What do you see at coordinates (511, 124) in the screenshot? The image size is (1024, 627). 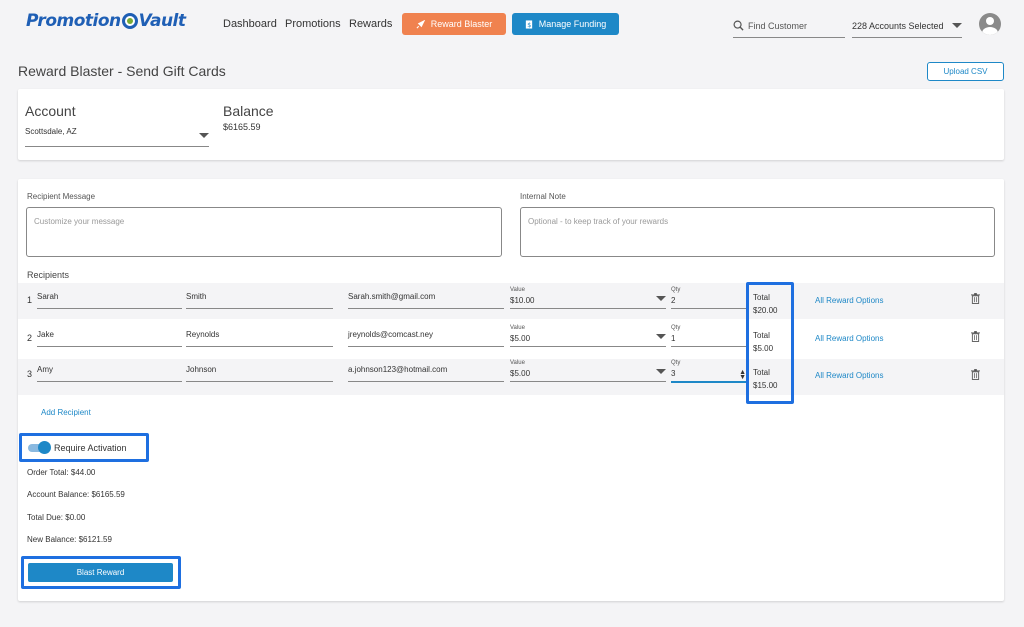 I see `account-card: Account Scottsdale, AZ Balance $6165.59` at bounding box center [511, 124].